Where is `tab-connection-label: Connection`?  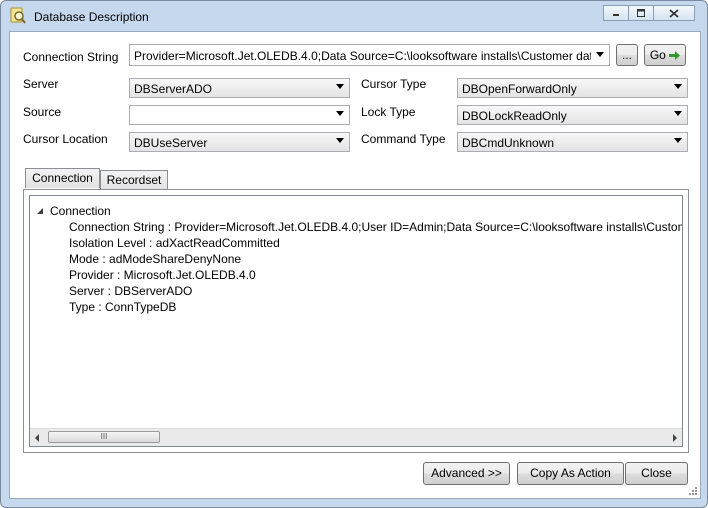
tab-connection-label: Connection is located at coordinates (62, 178).